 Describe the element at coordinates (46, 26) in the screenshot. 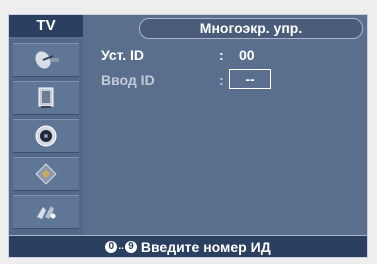

I see `source-label: TV` at that location.